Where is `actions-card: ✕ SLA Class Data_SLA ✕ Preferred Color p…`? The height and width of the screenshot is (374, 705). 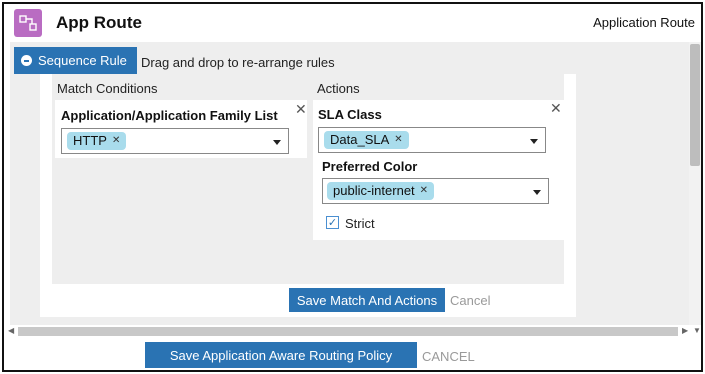 actions-card: ✕ SLA Class Data_SLA ✕ Preferred Color p… is located at coordinates (438, 170).